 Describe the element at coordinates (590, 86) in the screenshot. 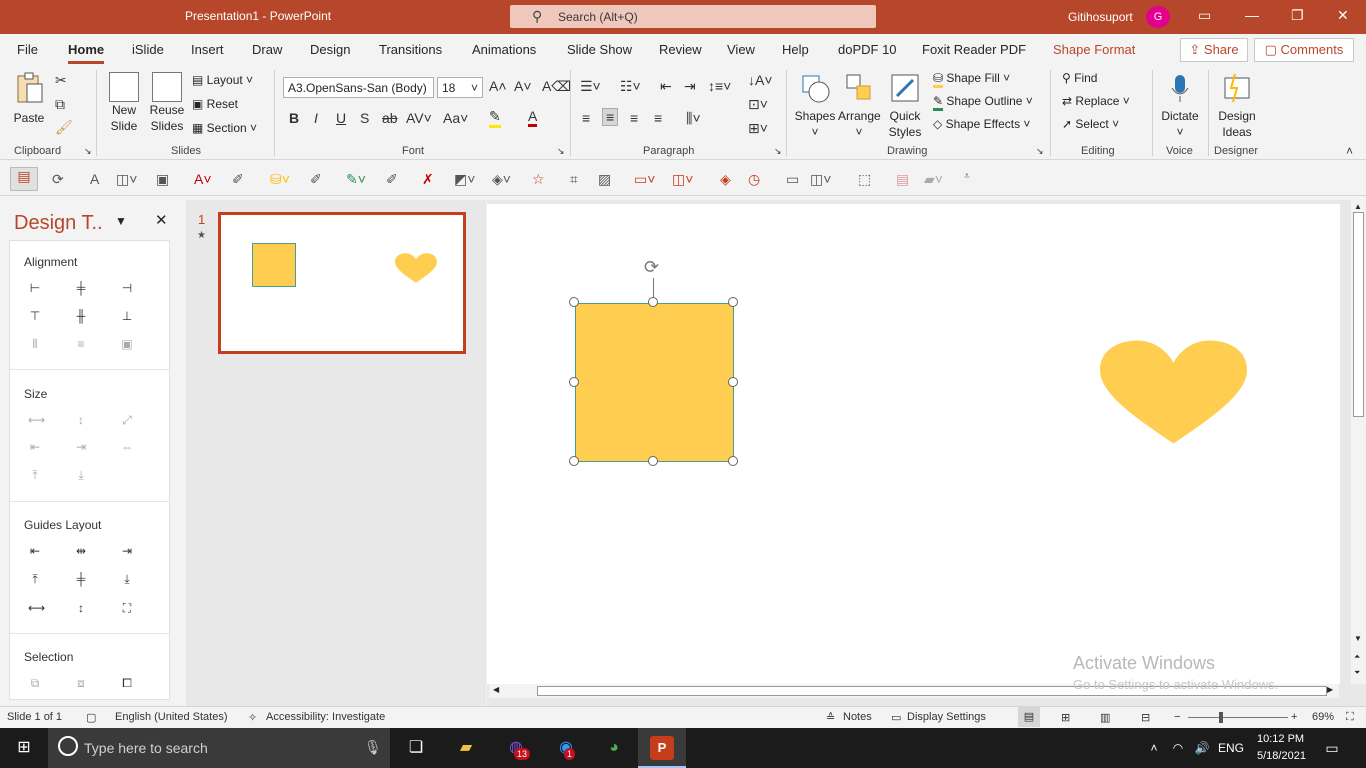

I see `bullets-icon: ☰˅` at that location.